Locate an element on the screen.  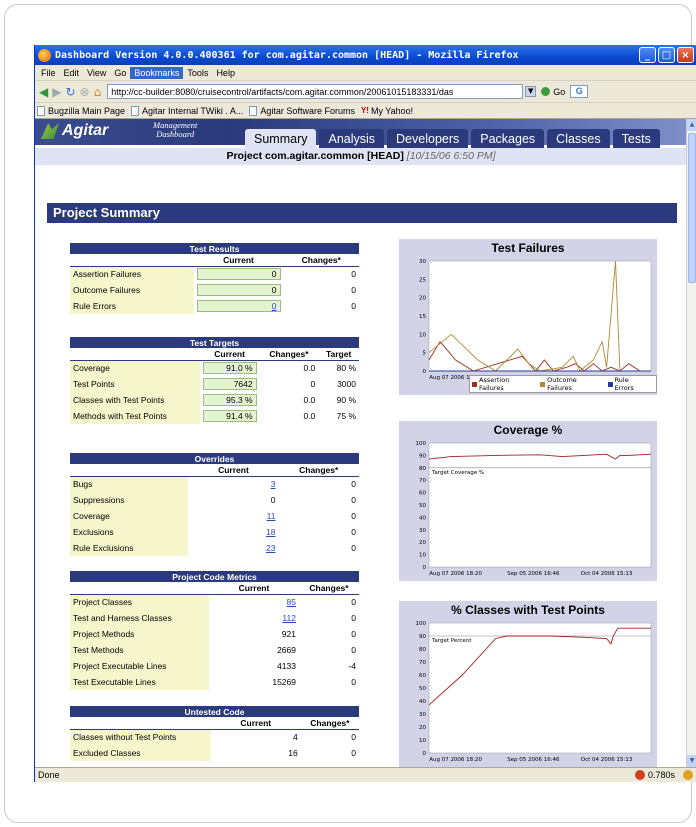
table-caption: Untested Code is located at coordinates (214, 711).